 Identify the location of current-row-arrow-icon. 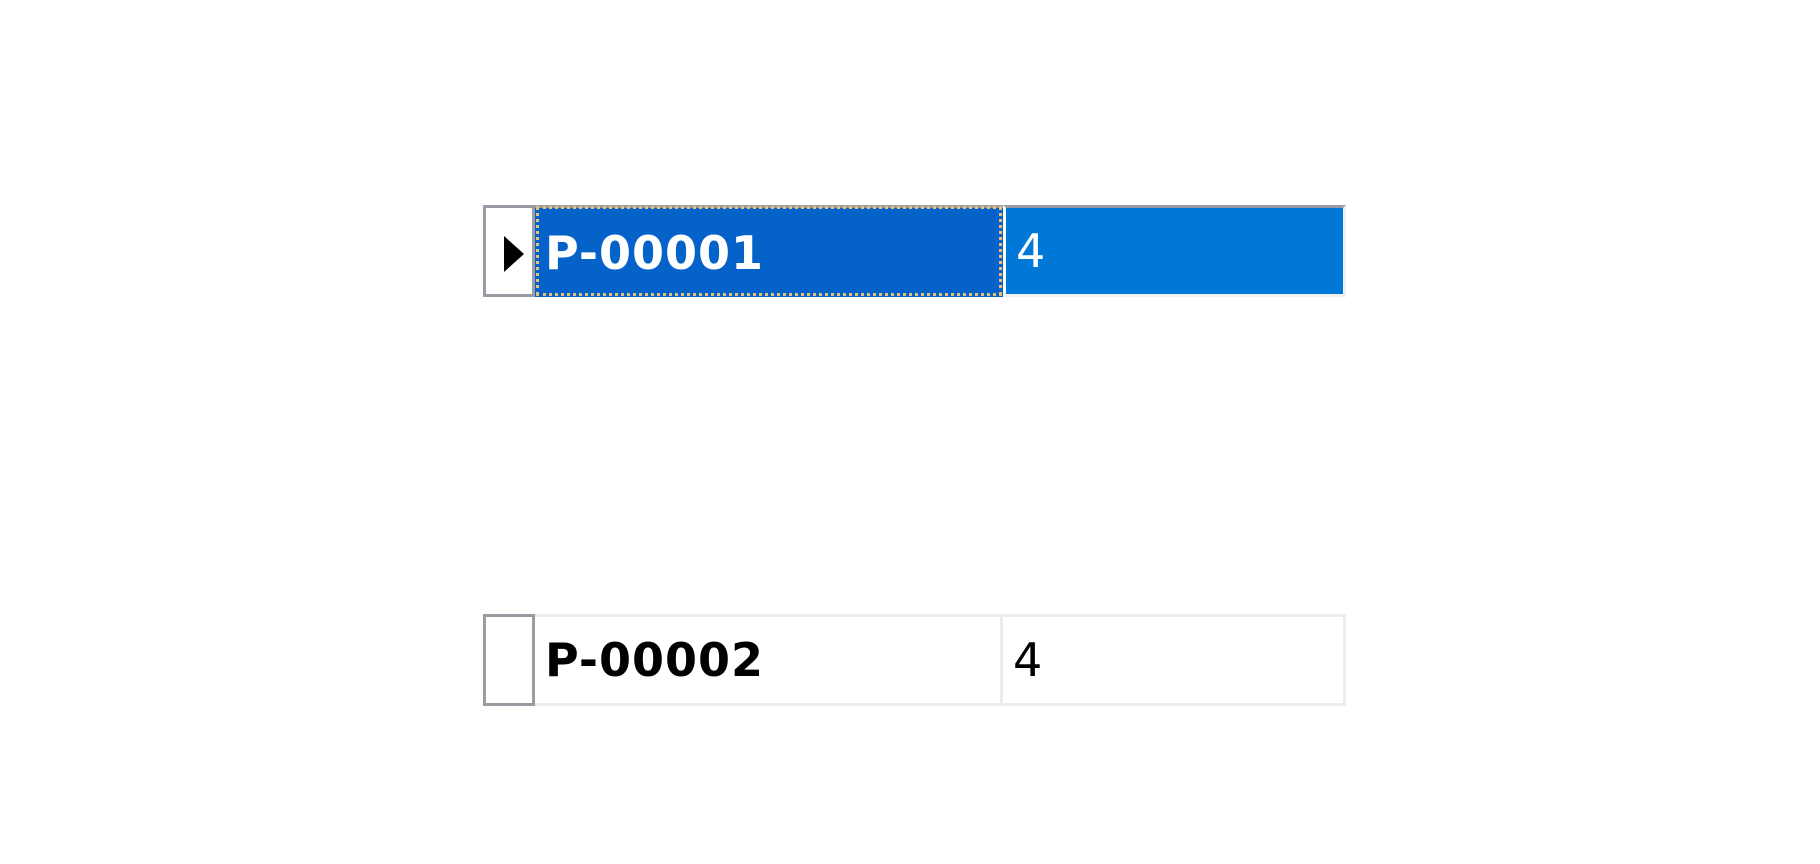
(514, 254).